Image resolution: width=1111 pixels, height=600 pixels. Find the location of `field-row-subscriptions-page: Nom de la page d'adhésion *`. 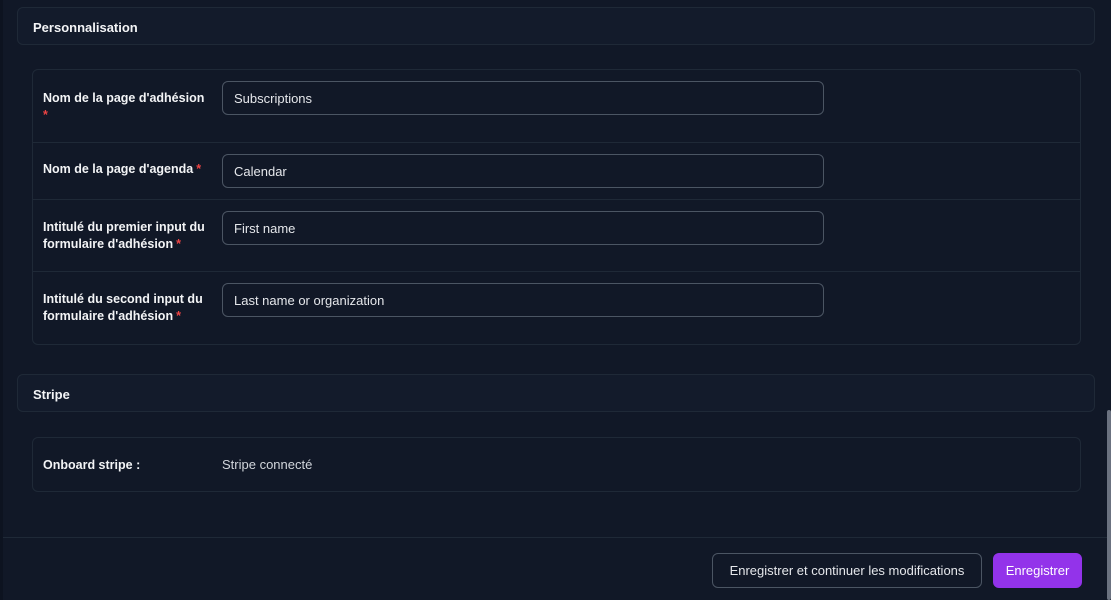

field-row-subscriptions-page: Nom de la page d'adhésion * is located at coordinates (556, 106).